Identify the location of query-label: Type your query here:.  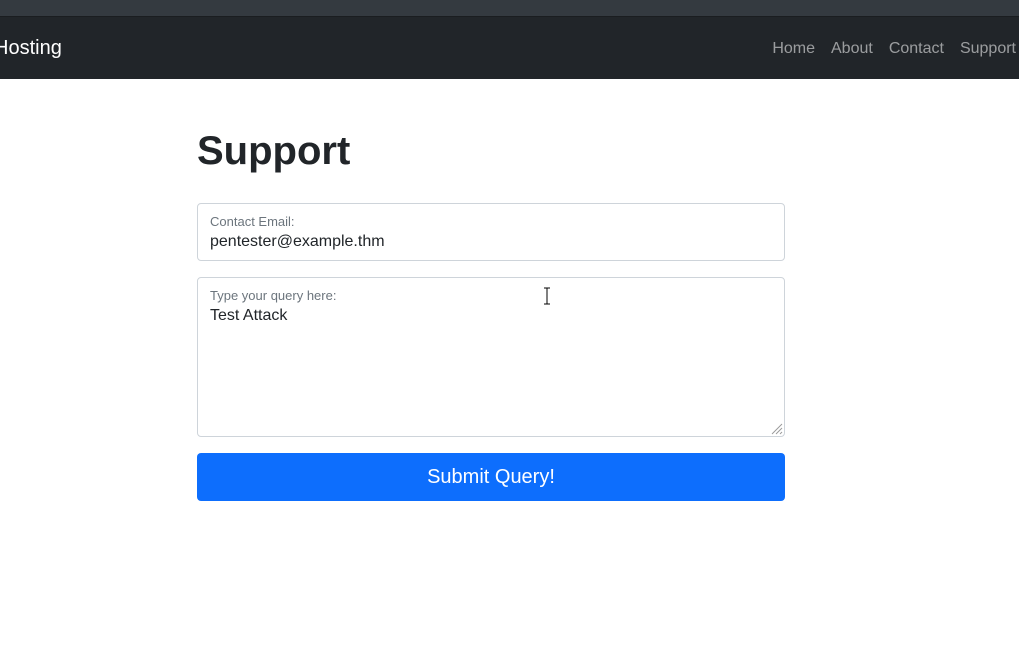
(273, 295).